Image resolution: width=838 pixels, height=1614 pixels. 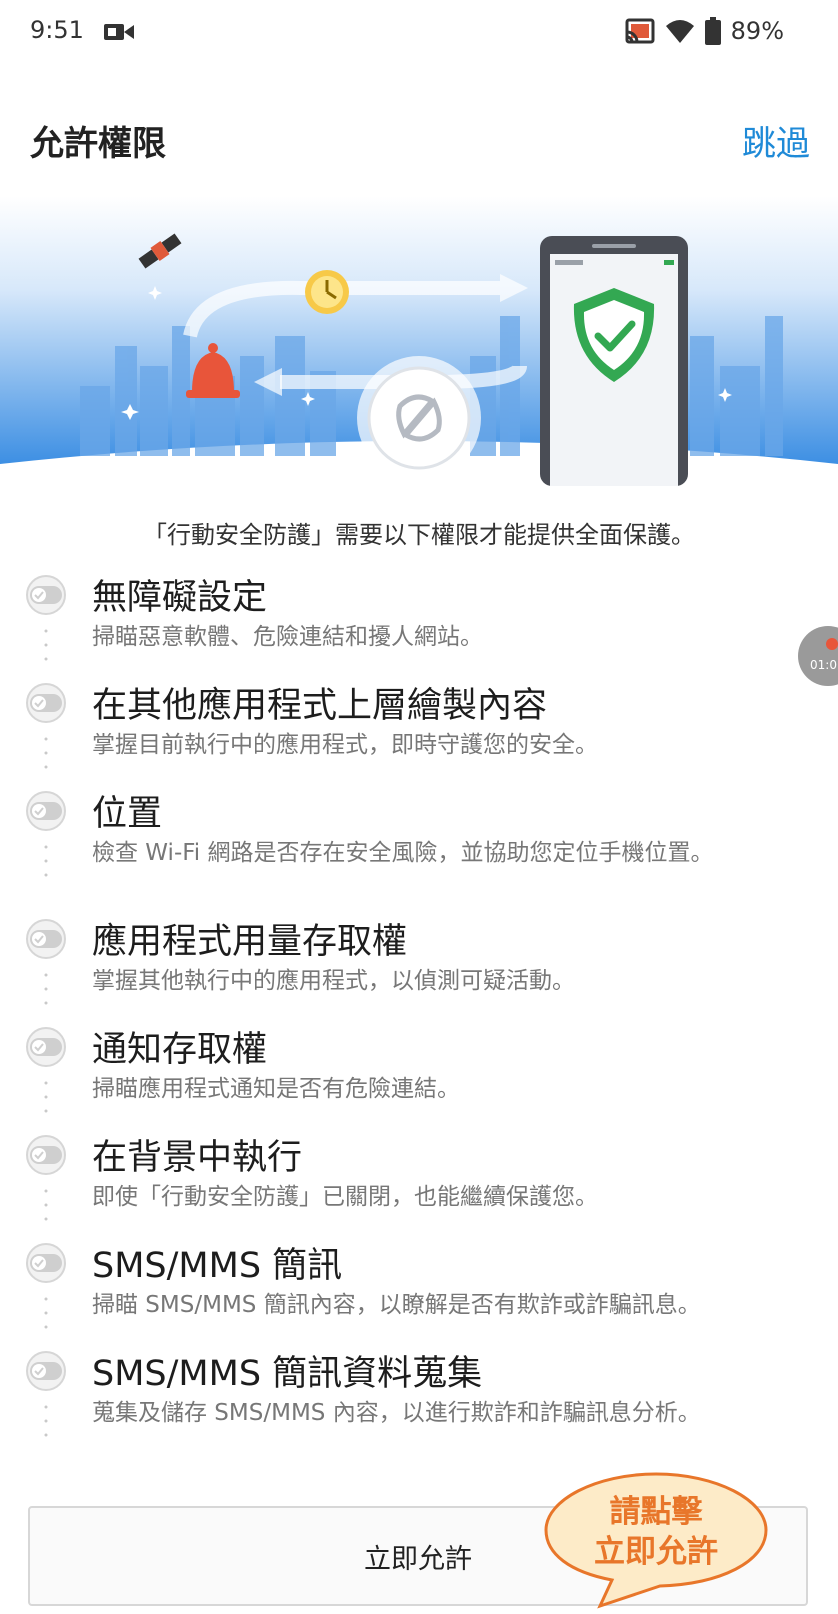 I want to click on app-logo-icon, so click(x=419, y=418).